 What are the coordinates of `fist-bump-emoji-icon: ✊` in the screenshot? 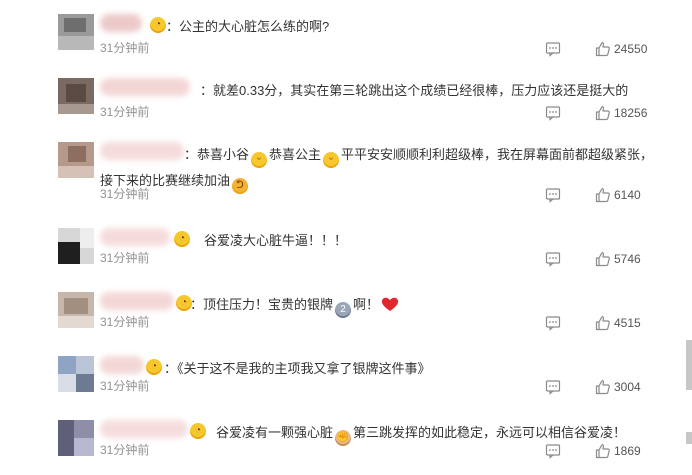 It's located at (343, 438).